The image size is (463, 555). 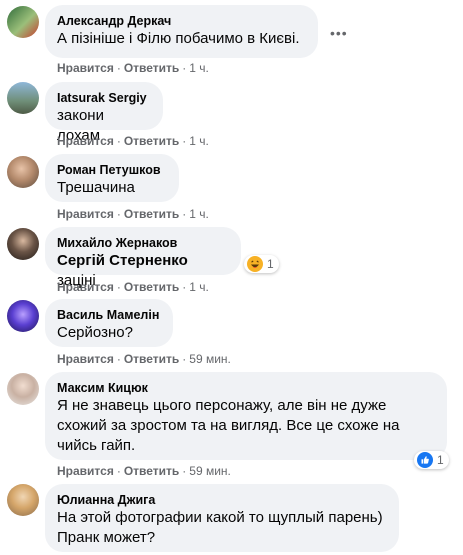 I want to click on comment-bubble: Михайло Жернаков Сергій Стерненко зацінi, so click(x=143, y=258).